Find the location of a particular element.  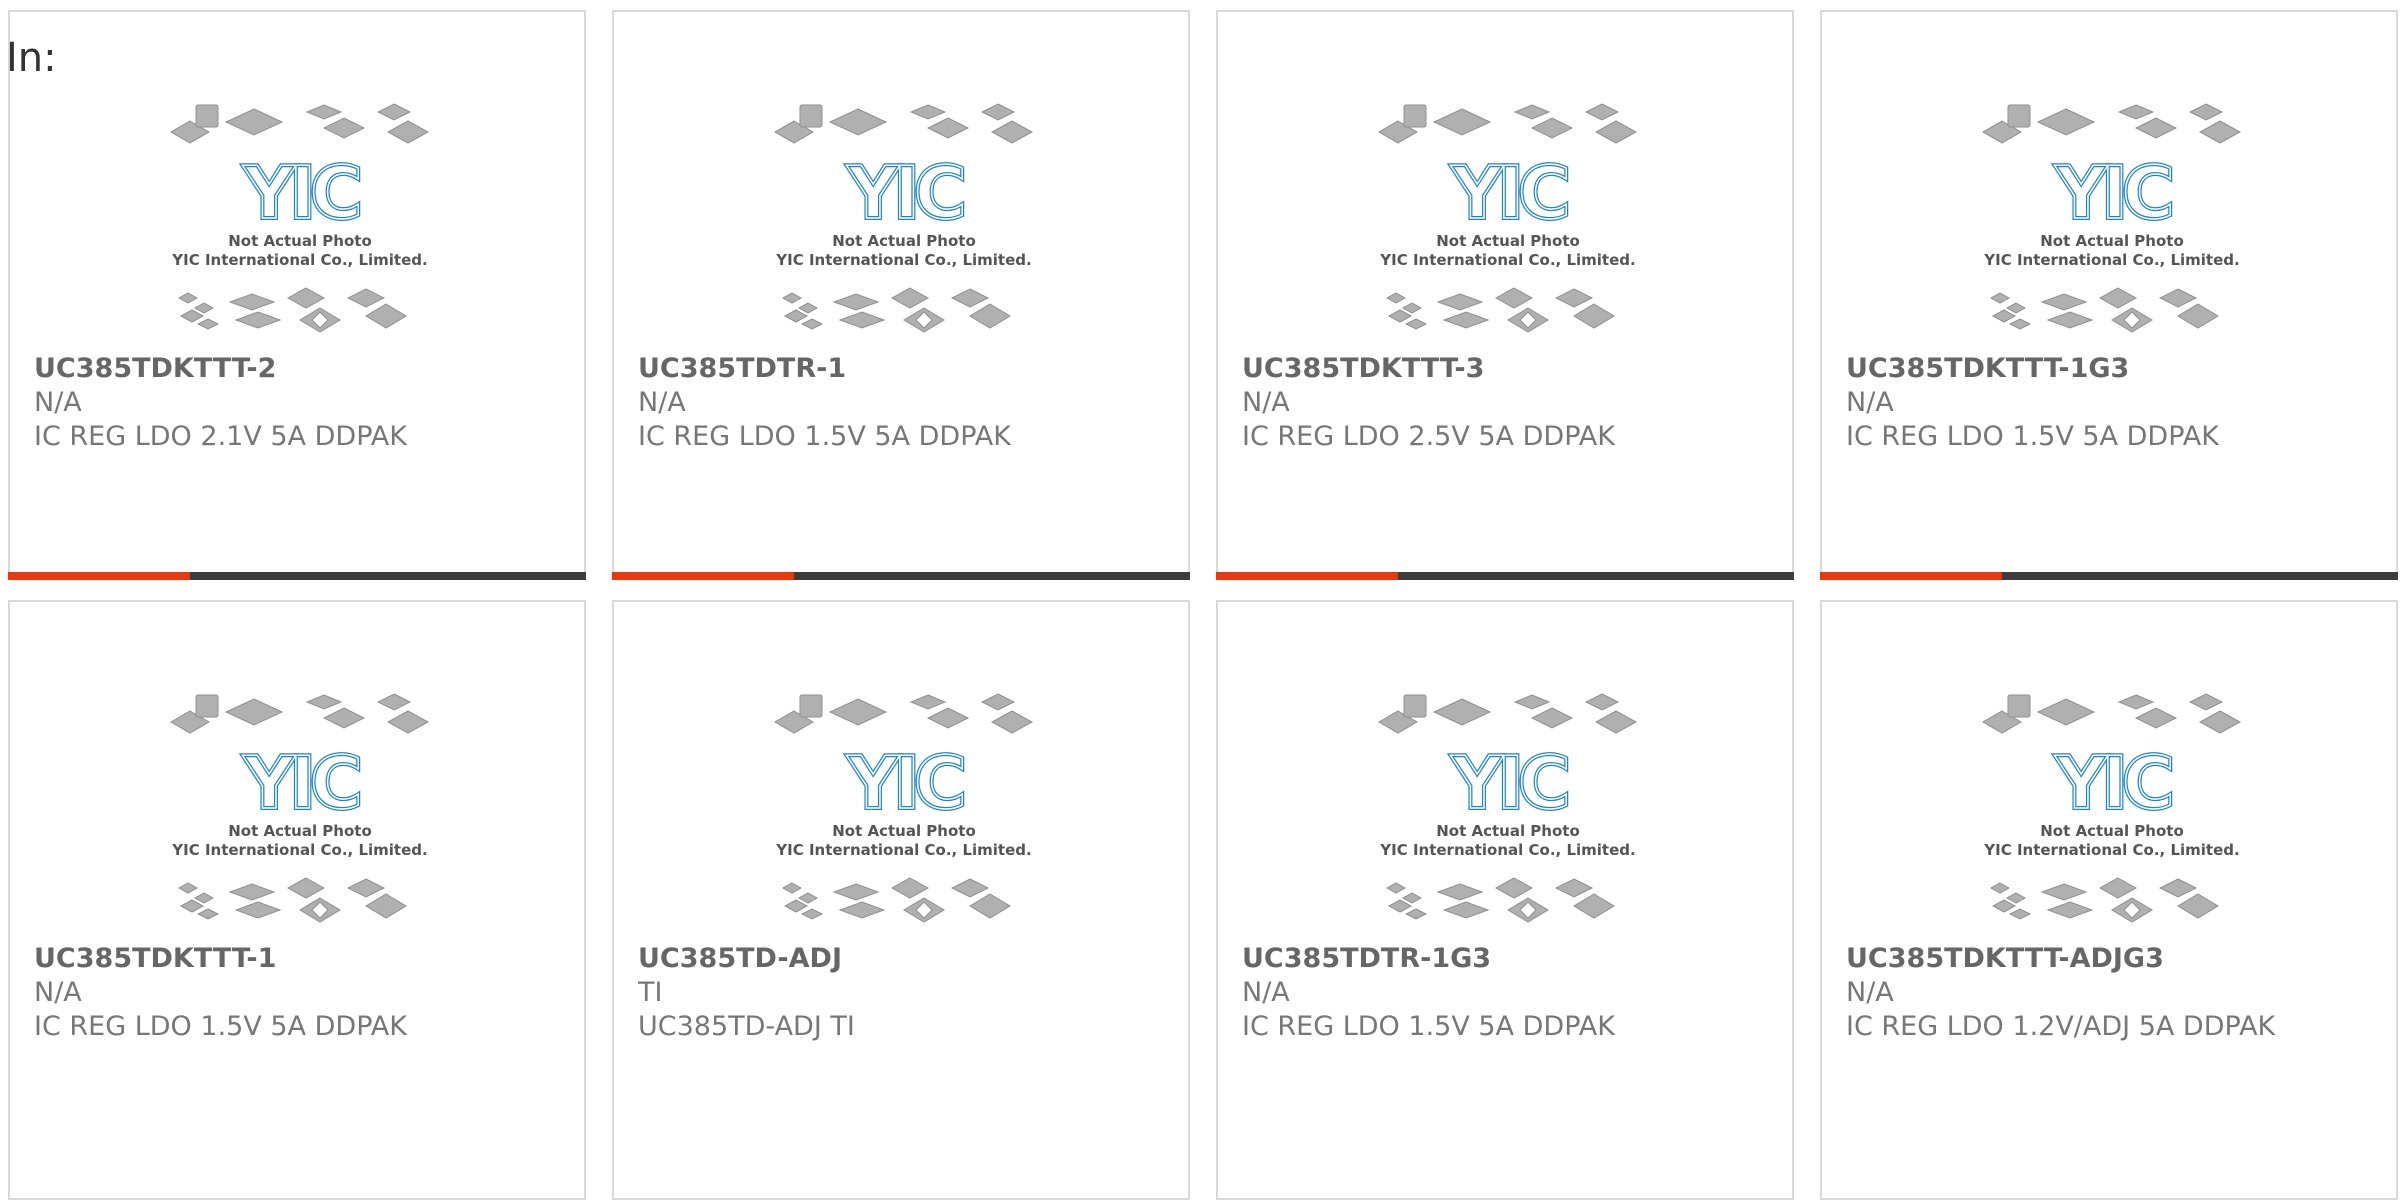

description: IC REG LDO 2.5V 5A DDPAK is located at coordinates (1428, 436).